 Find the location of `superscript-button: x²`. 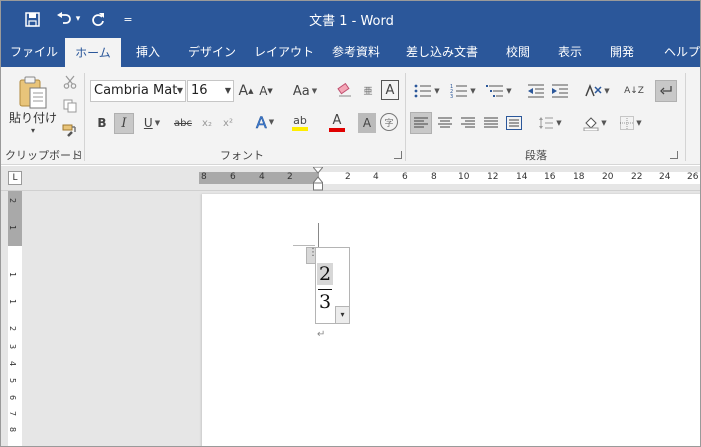

superscript-button: x² is located at coordinates (228, 123).